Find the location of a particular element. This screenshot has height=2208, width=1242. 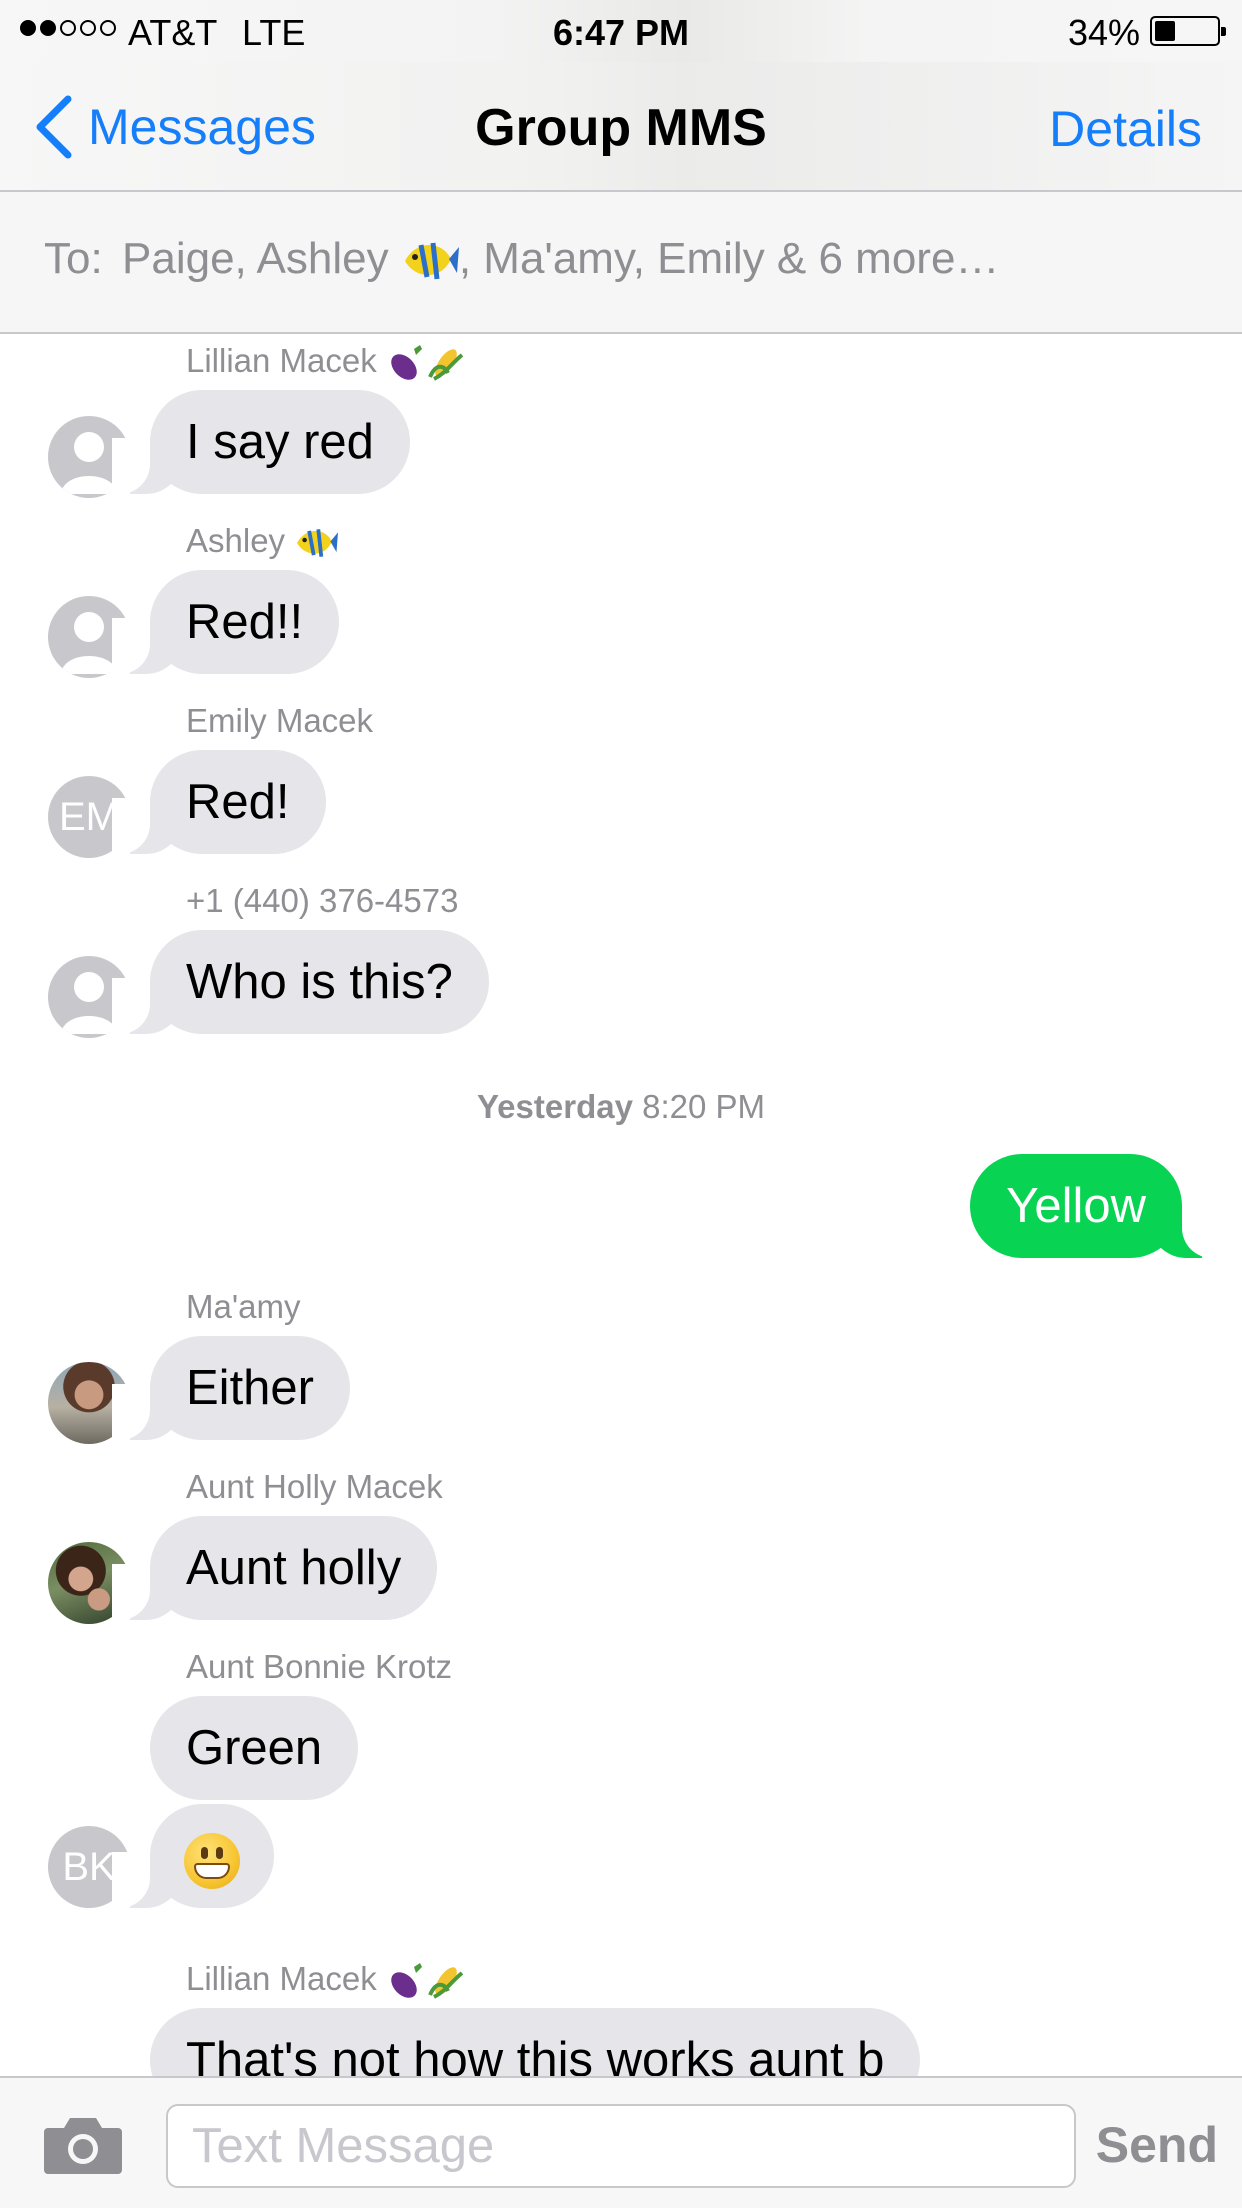

navigation-bar: Messages Group MMS Details is located at coordinates (621, 127).